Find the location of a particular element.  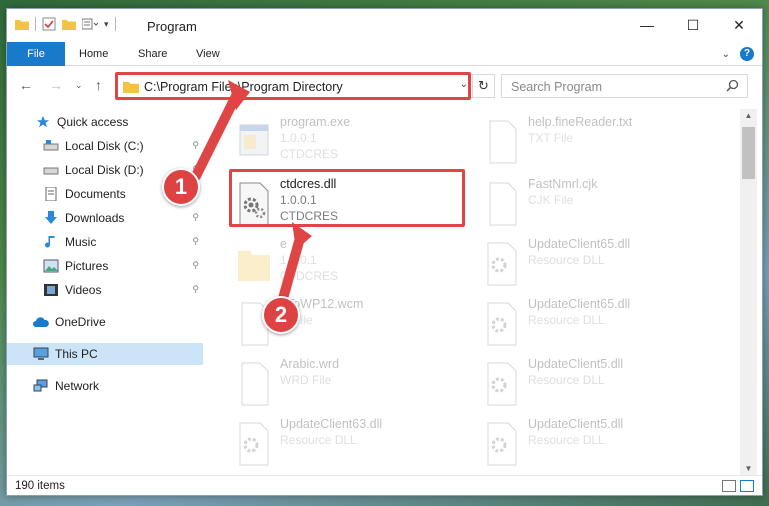

ribbon-right-controls: ⌄ ? is located at coordinates (738, 54).